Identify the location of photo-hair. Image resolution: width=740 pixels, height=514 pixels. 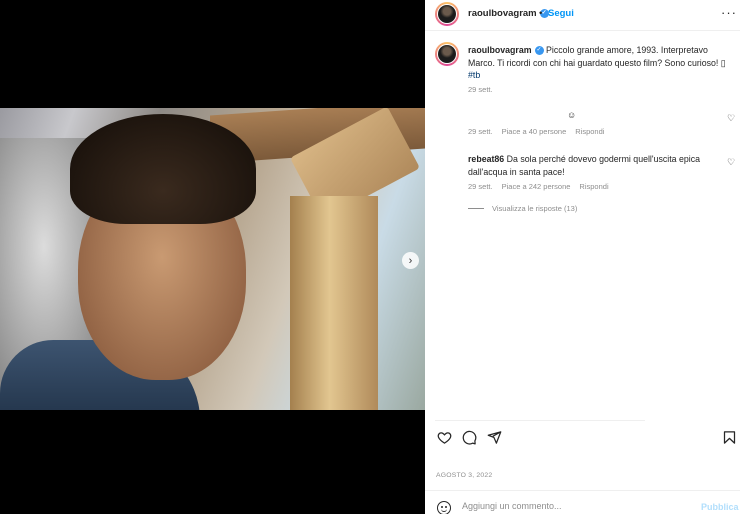
(163, 169).